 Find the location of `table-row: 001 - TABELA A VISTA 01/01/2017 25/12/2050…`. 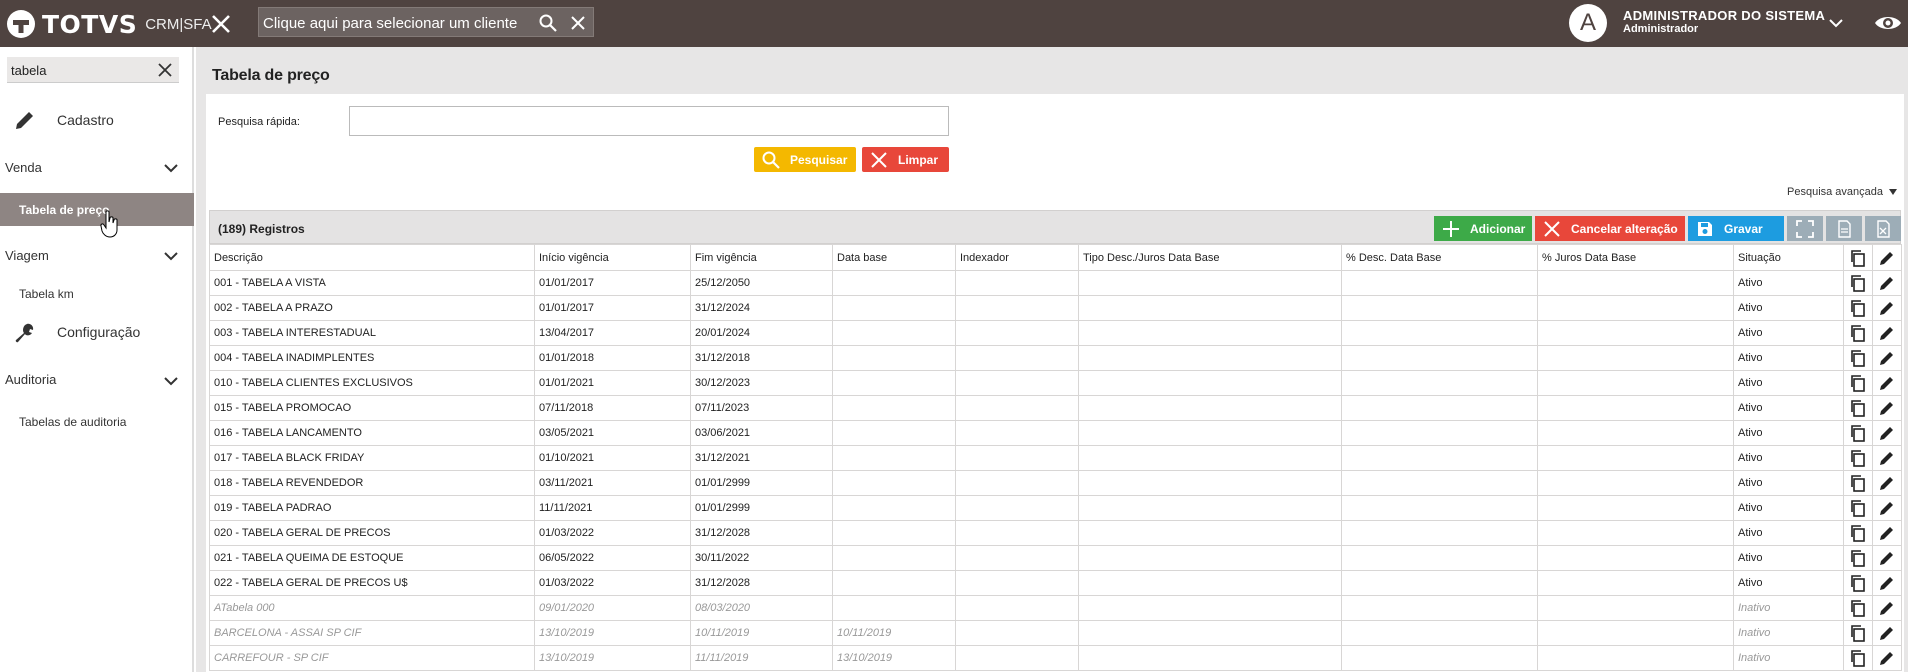

table-row: 001 - TABELA A VISTA 01/01/2017 25/12/2050… is located at coordinates (1055, 283).